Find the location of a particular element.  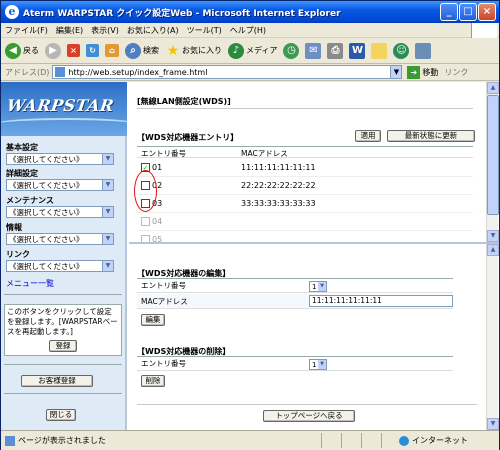

register-button: 登録 is located at coordinates (63, 346).